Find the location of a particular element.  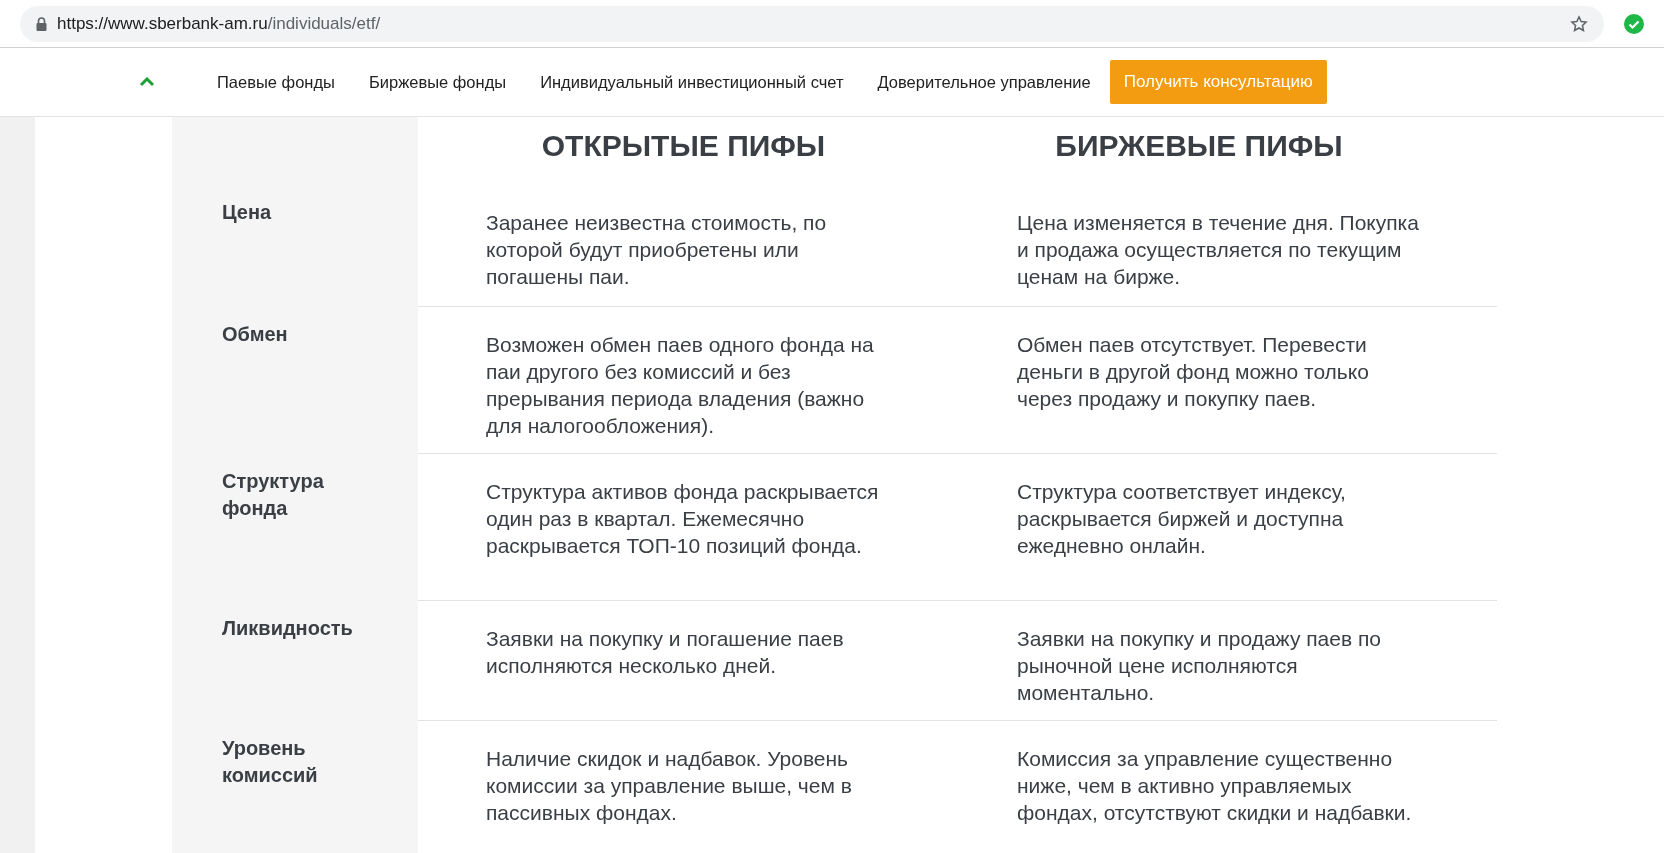

table-cell-text: Заявки на покупку и погашение паев исполняются несколько дней. is located at coordinates (665, 652).